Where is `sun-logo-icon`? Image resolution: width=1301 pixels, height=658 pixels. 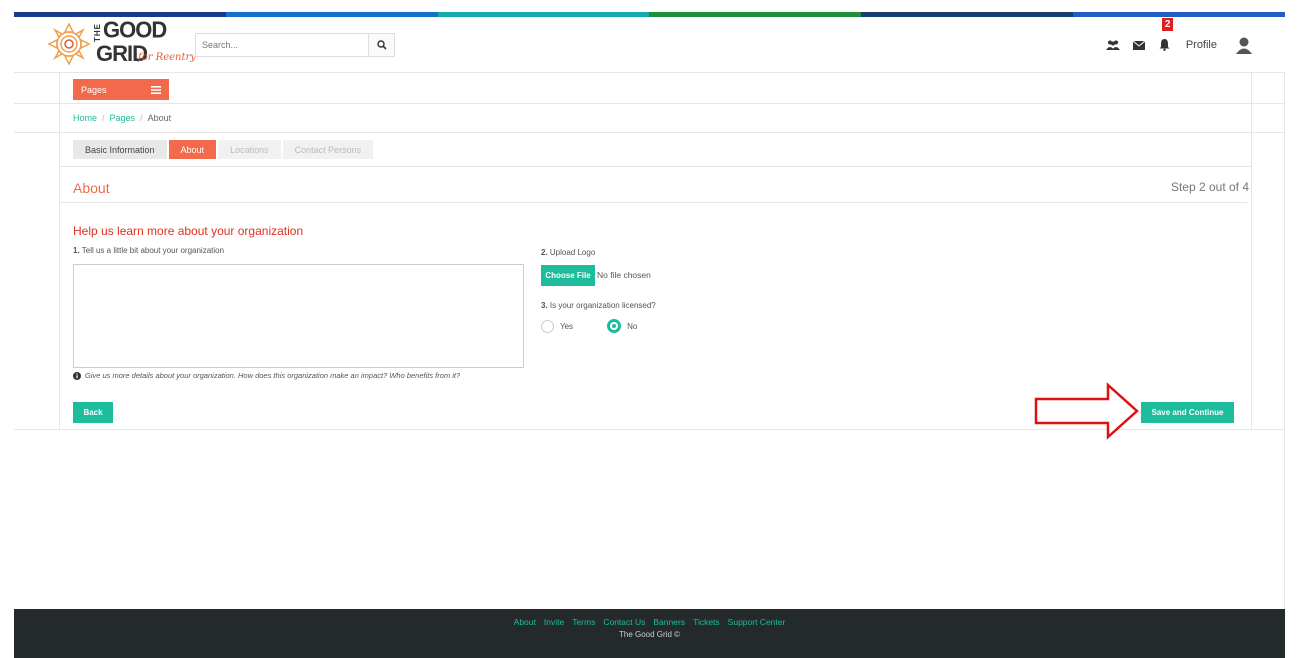 sun-logo-icon is located at coordinates (69, 44).